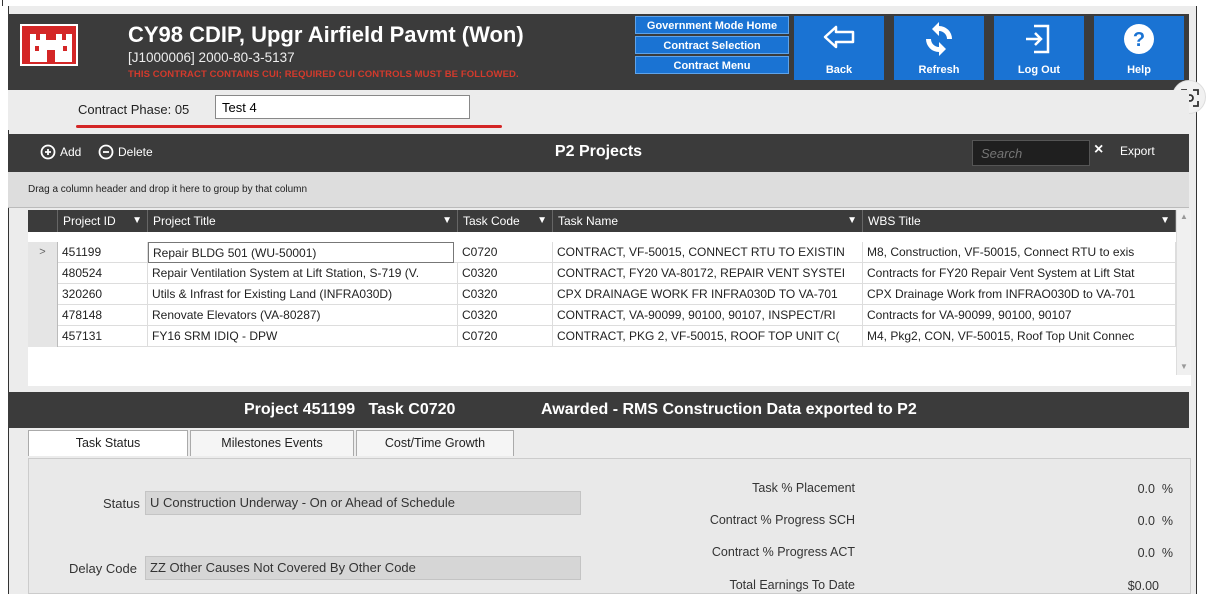  Describe the element at coordinates (839, 37) in the screenshot. I see `back-arrow-icon` at that location.